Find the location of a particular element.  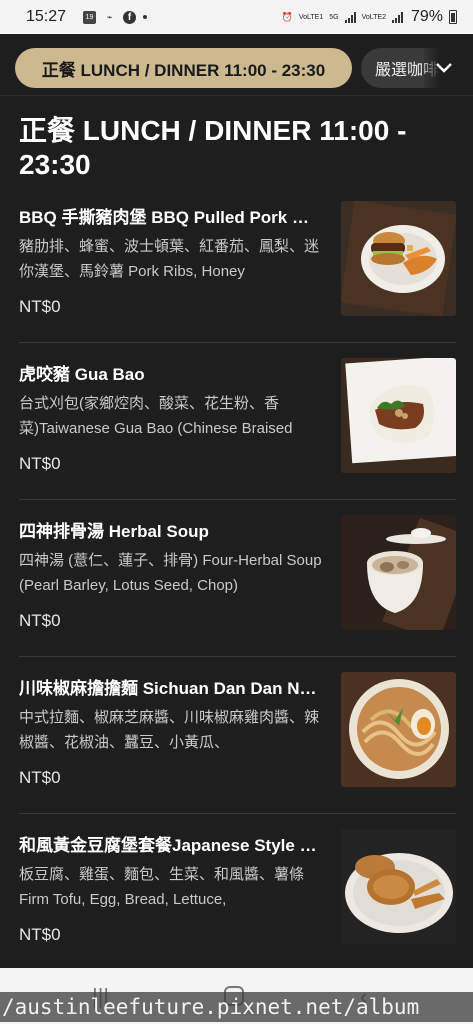

section-title: 正餐 LUNCH / DINNER 11:00 - 23:30 is located at coordinates (213, 147).